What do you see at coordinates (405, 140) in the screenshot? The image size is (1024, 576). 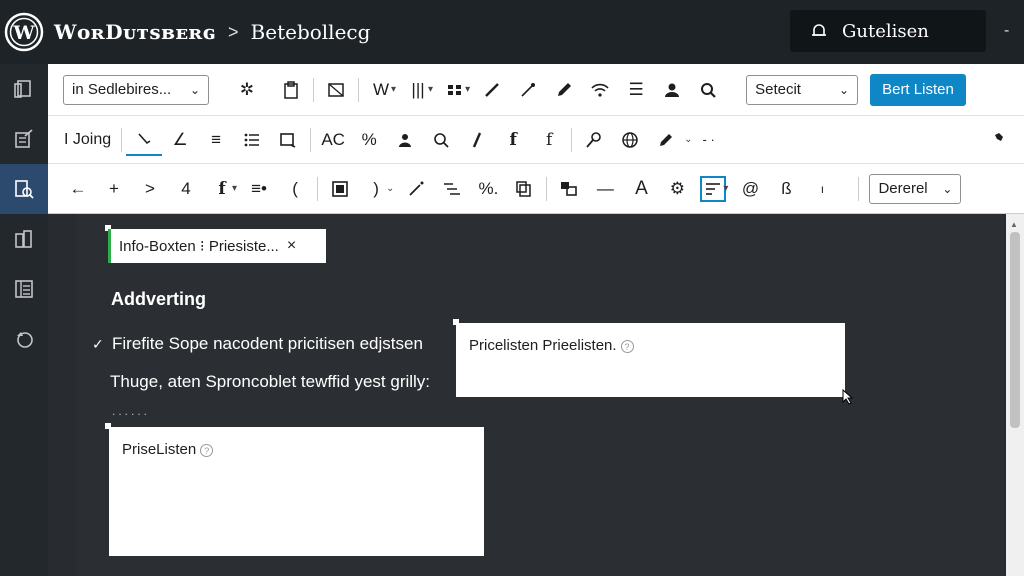 I see `person-icon` at bounding box center [405, 140].